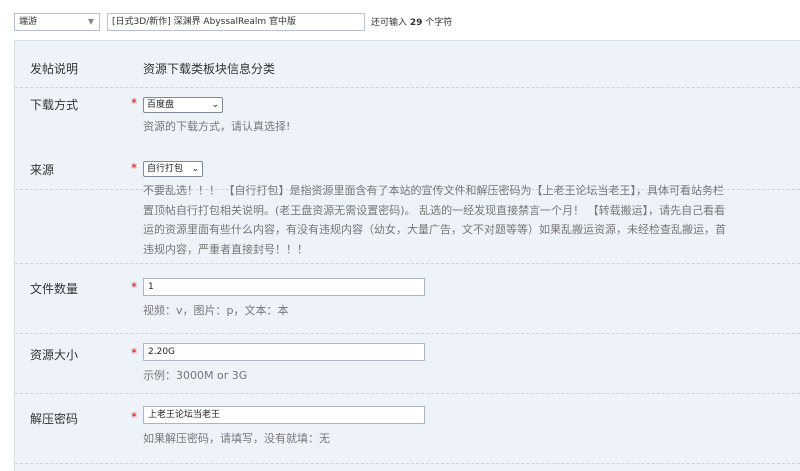 Image resolution: width=800 pixels, height=471 pixels. Describe the element at coordinates (407, 363) in the screenshot. I see `row-resource-size: 资源大小 * 2.20G 示例：3000M or 3G` at that location.